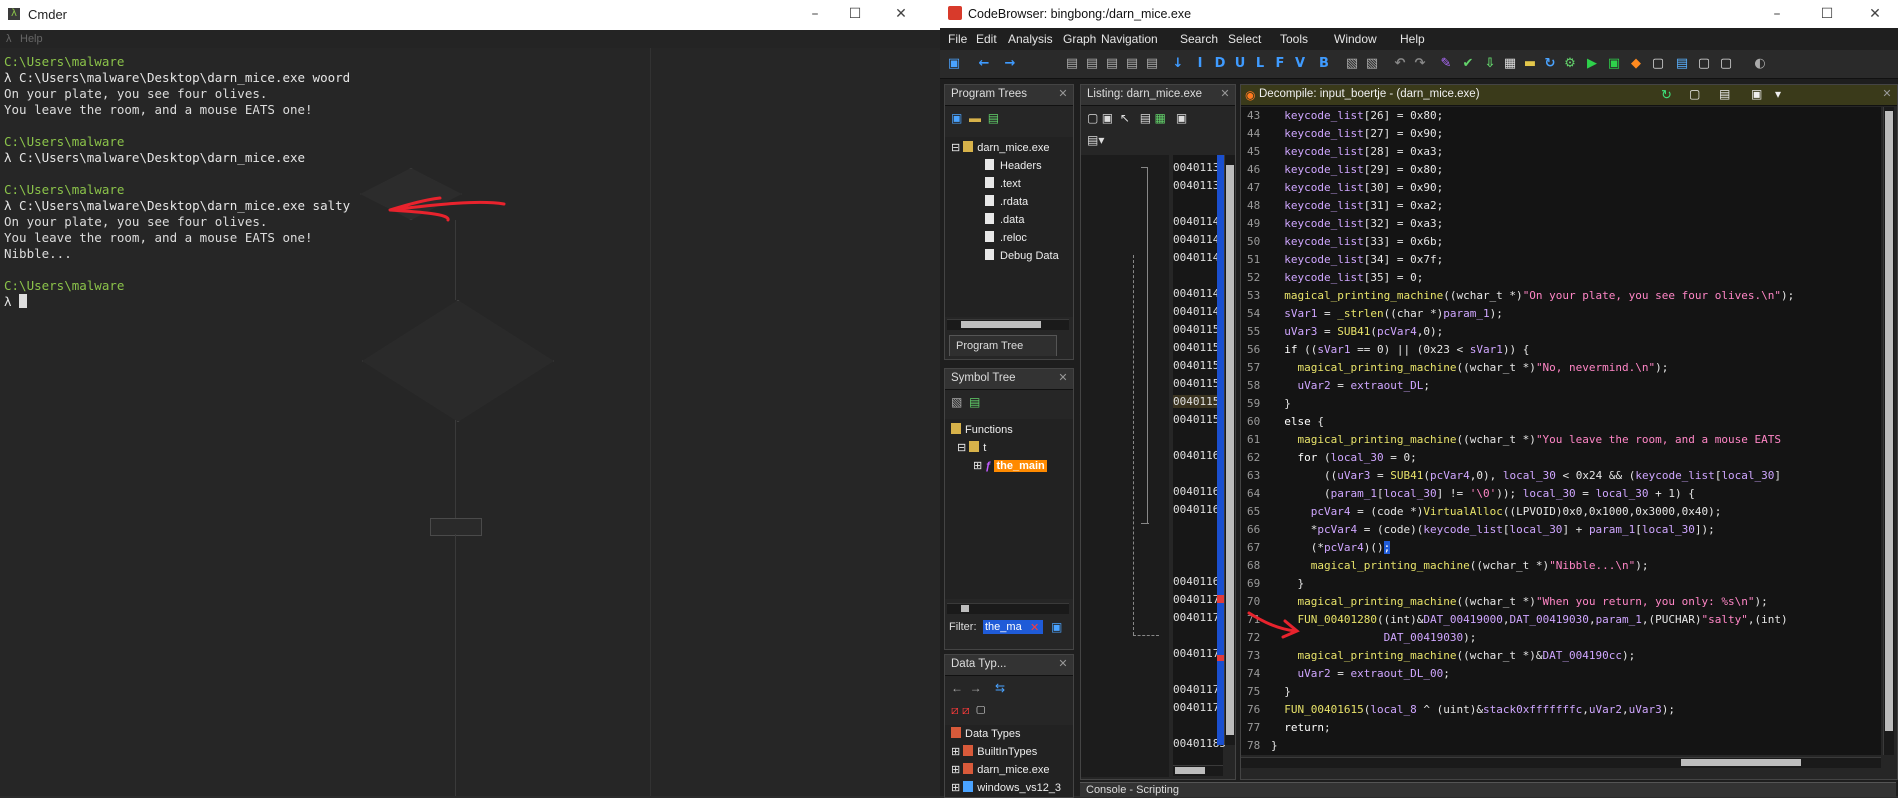 This screenshot has height=798, width=1898. I want to click on script-icon: ◆, so click(1636, 64).